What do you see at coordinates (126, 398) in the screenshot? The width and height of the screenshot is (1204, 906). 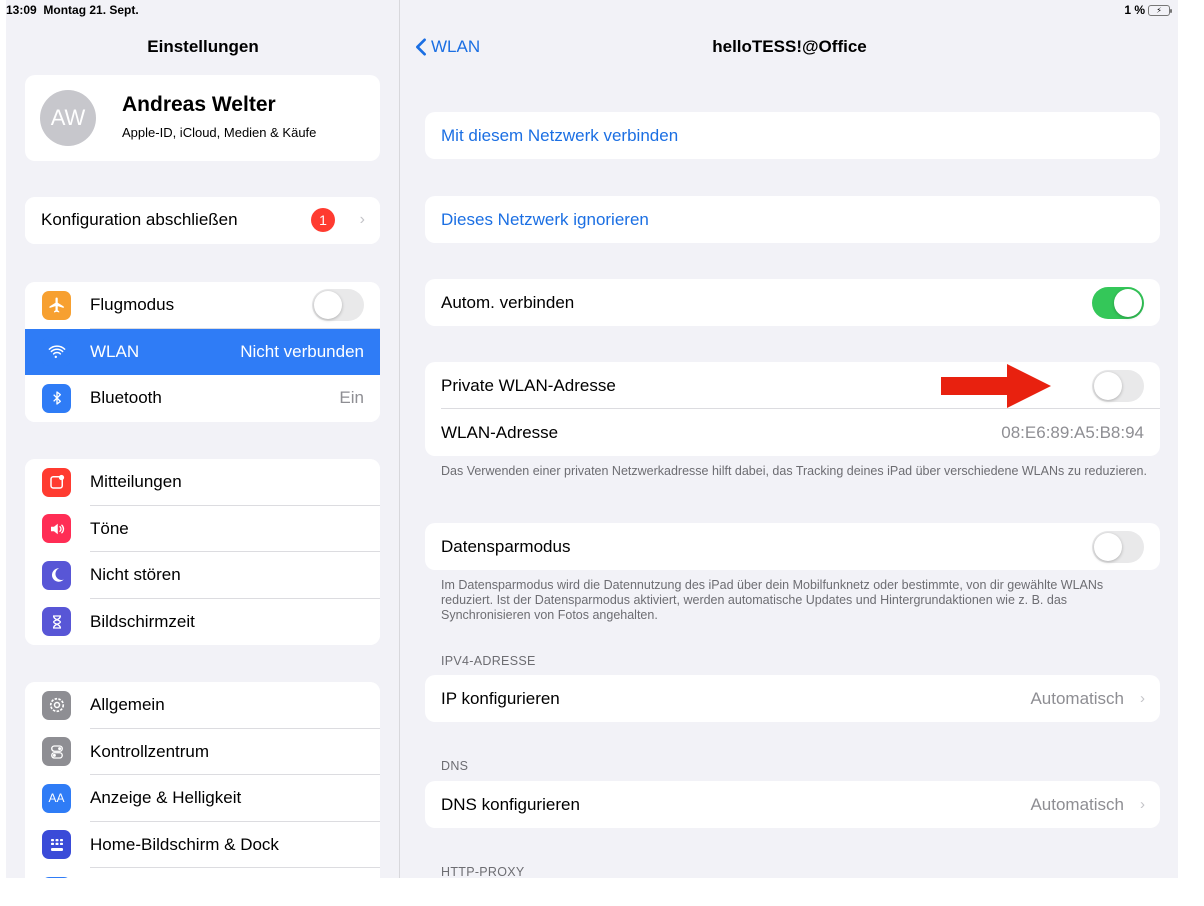 I see `sidebar-item-label: Bluetooth` at bounding box center [126, 398].